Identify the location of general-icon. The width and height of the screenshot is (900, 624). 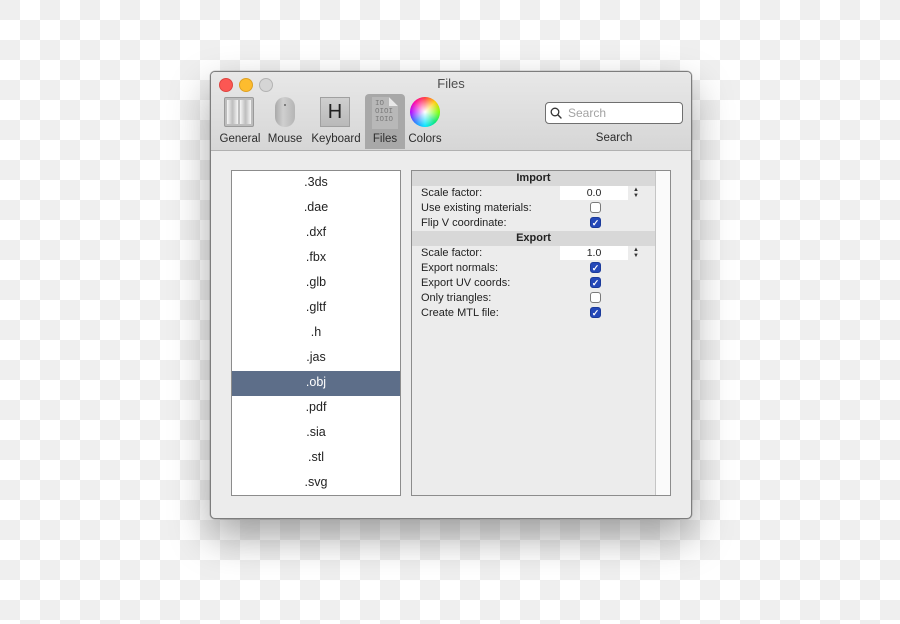
(240, 113).